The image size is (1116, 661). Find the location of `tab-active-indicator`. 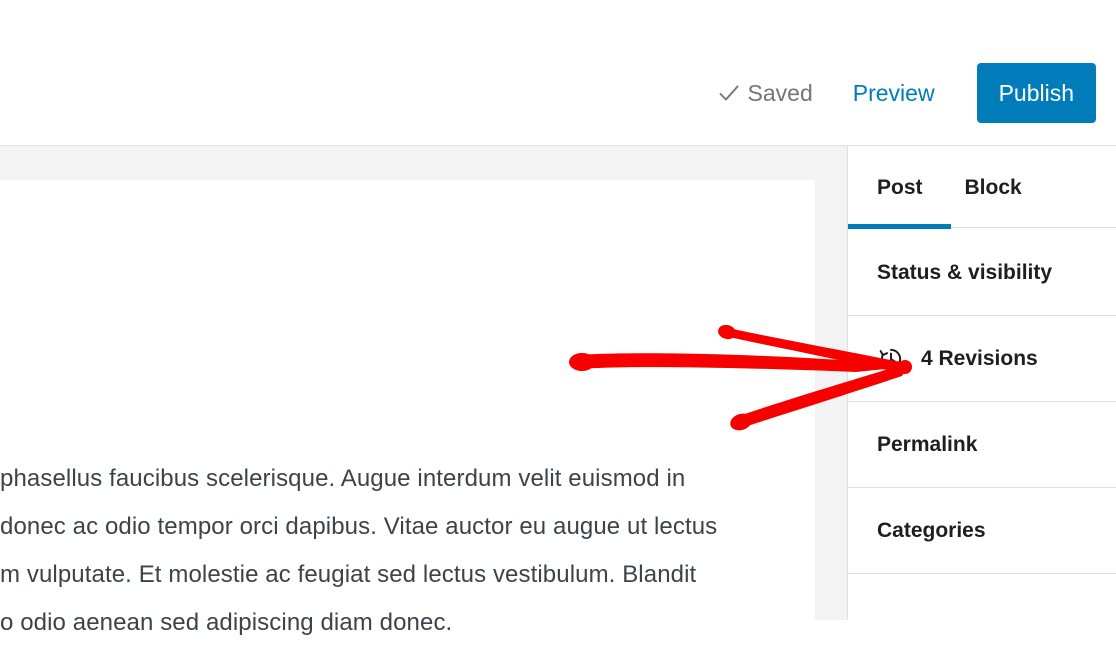

tab-active-indicator is located at coordinates (899, 226).